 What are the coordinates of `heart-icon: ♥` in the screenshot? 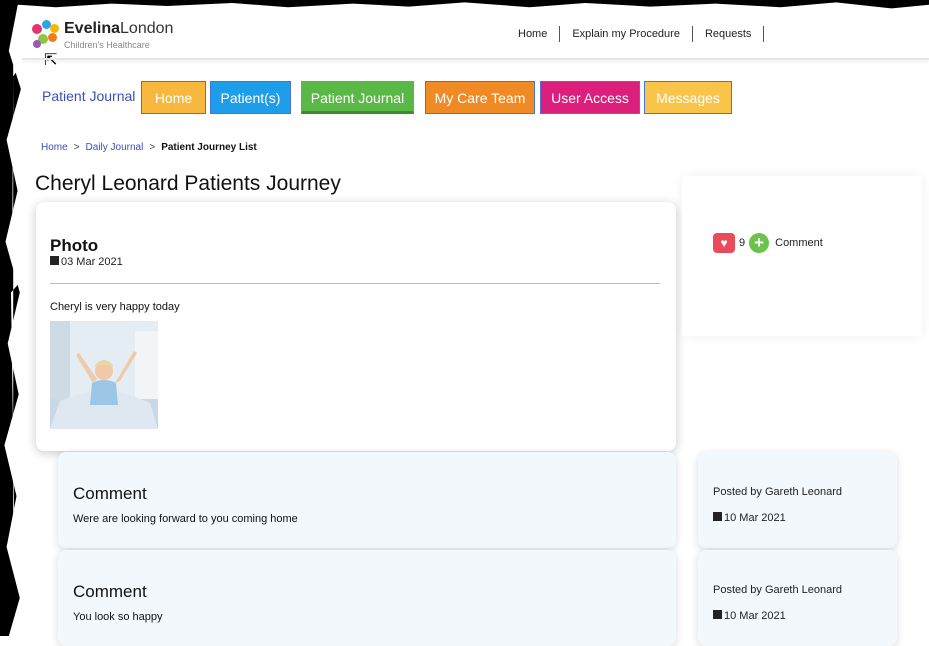 It's located at (724, 243).